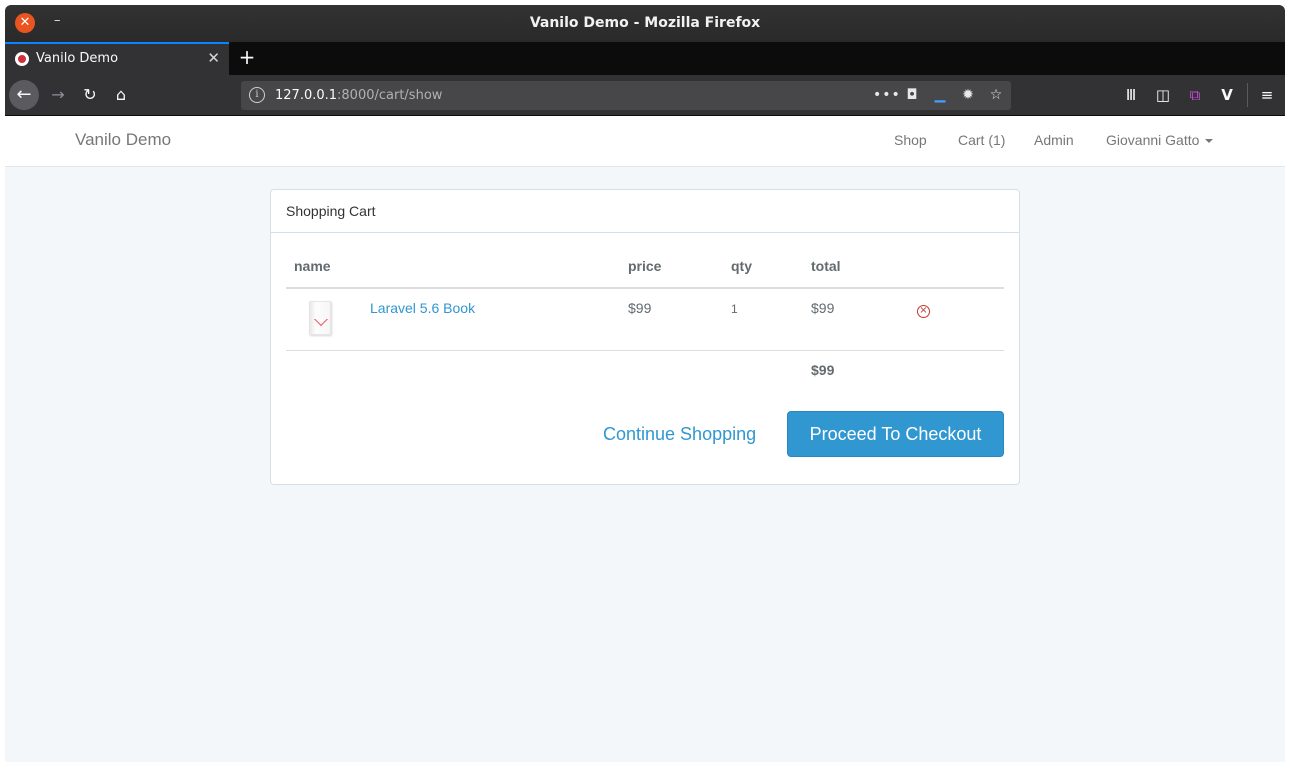 This screenshot has width=1294, height=771. Describe the element at coordinates (422, 308) in the screenshot. I see `product-link: Laravel 5.6 Book` at that location.